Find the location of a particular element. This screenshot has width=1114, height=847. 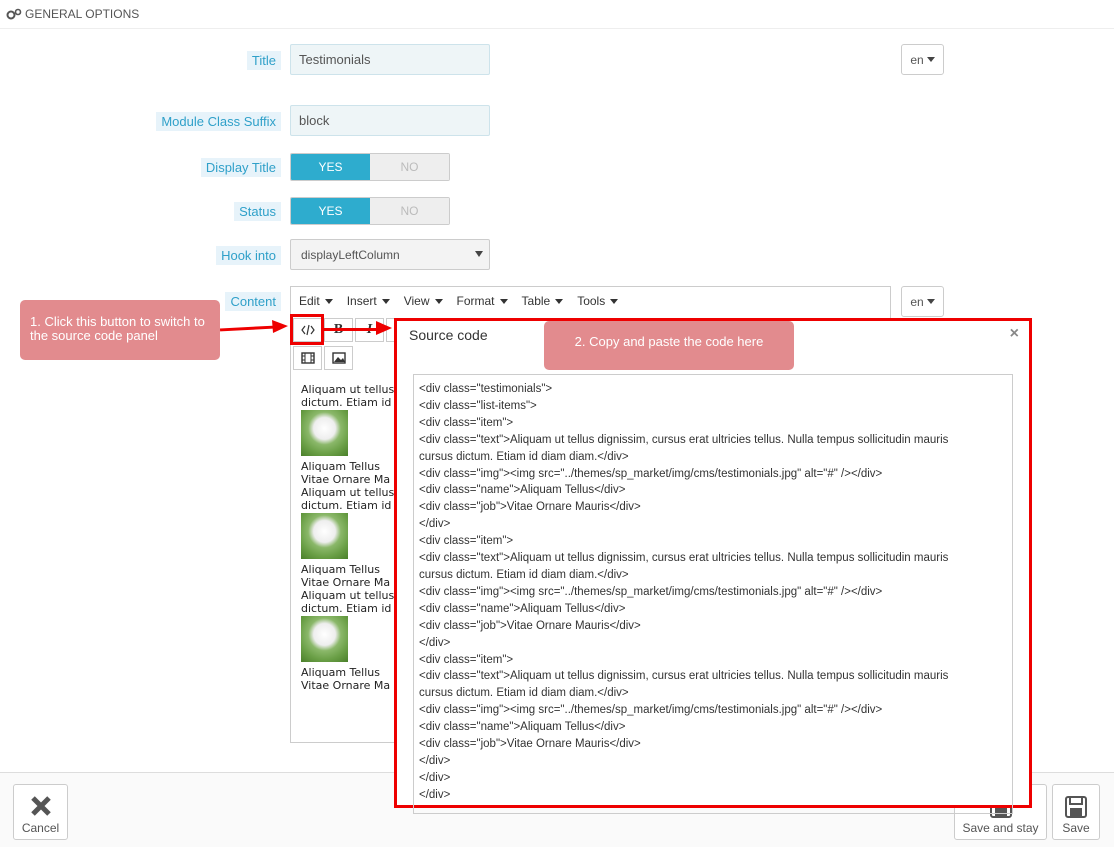

select-arrow-icon is located at coordinates (479, 254).